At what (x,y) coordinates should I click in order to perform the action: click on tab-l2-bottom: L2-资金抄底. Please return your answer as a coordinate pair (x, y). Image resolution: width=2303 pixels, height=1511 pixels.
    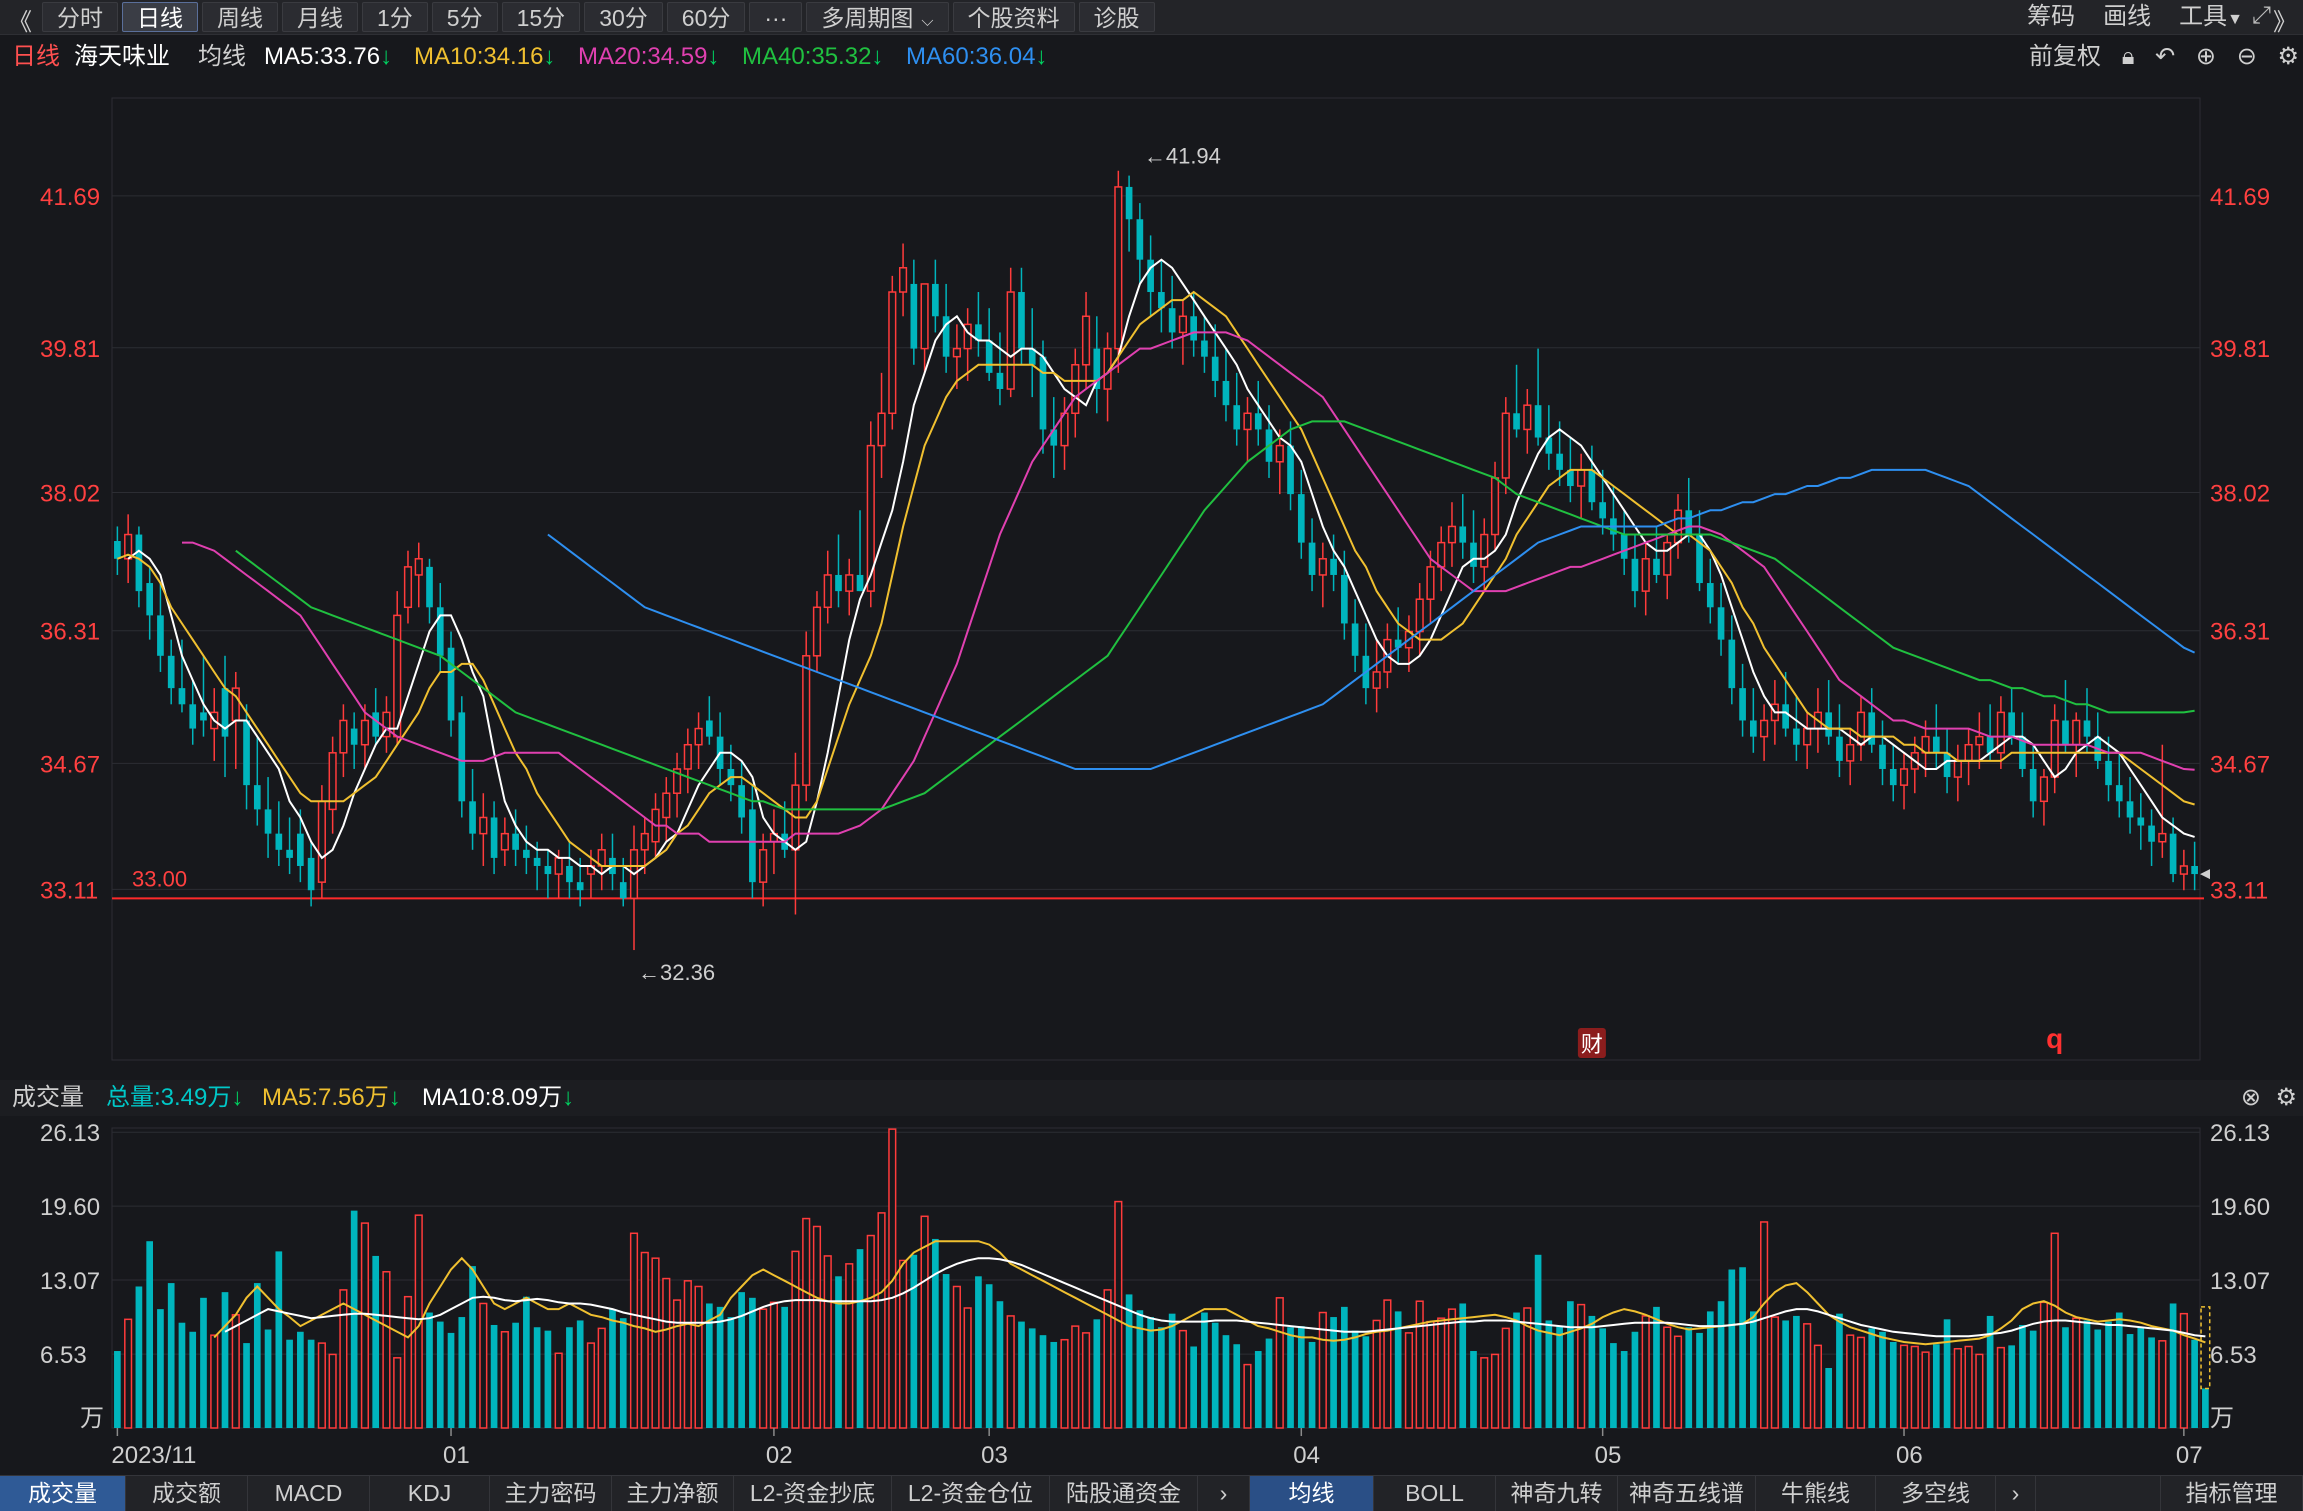
    Looking at the image, I should click on (813, 1493).